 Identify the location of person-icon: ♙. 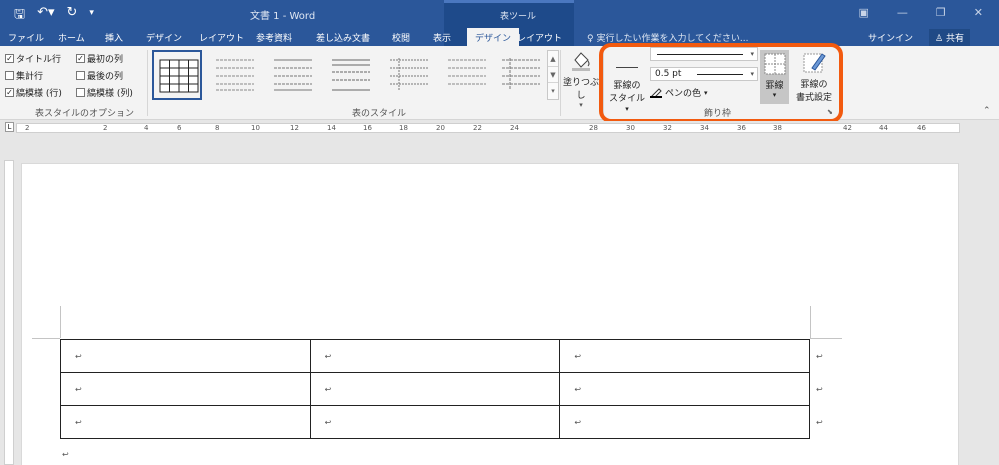
(940, 39).